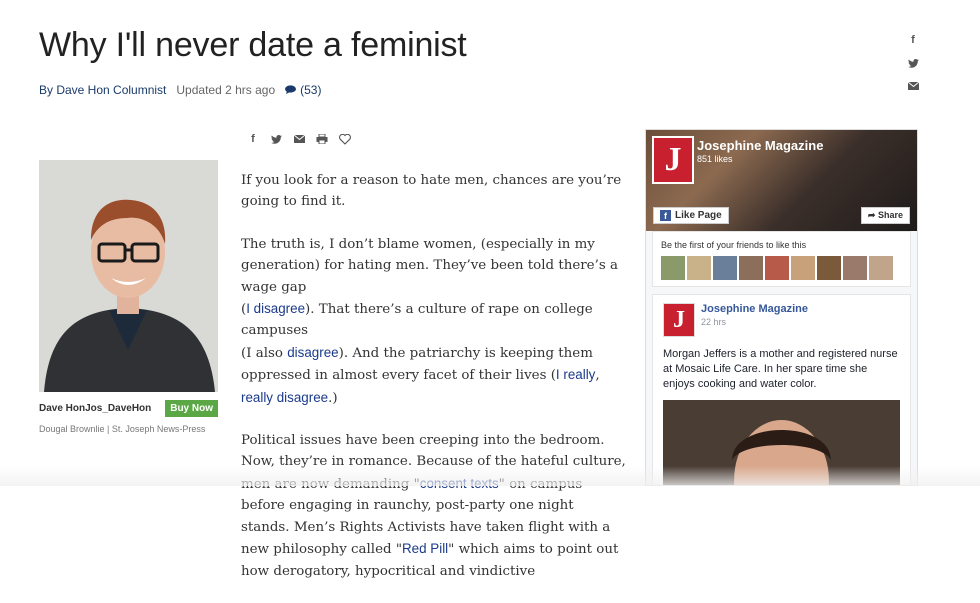 The image size is (980, 603). I want to click on buy-now-button: Buy Now, so click(191, 408).